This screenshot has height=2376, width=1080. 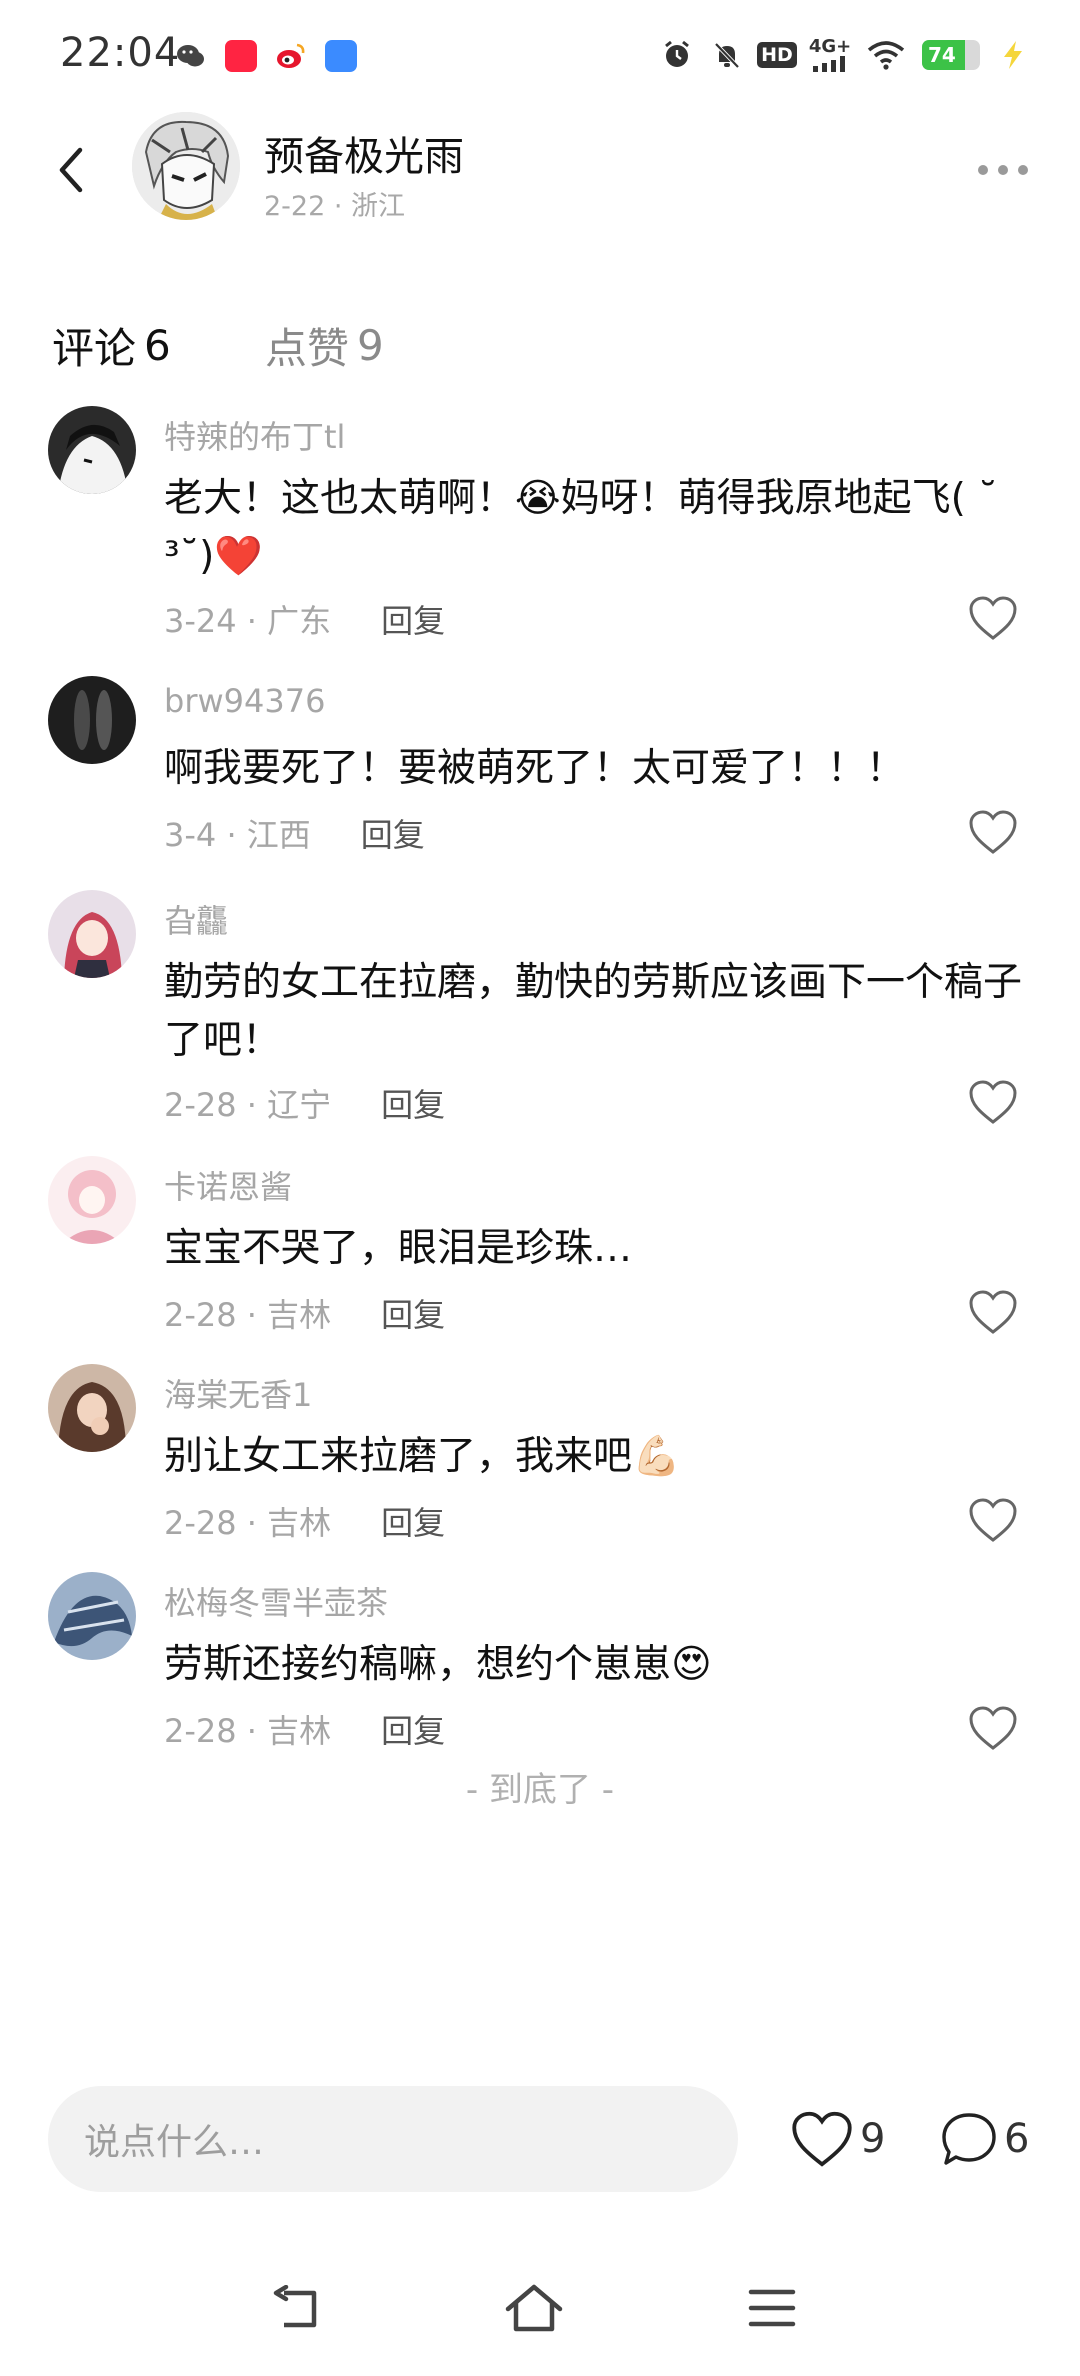 I want to click on more-options-button, so click(x=1003, y=170).